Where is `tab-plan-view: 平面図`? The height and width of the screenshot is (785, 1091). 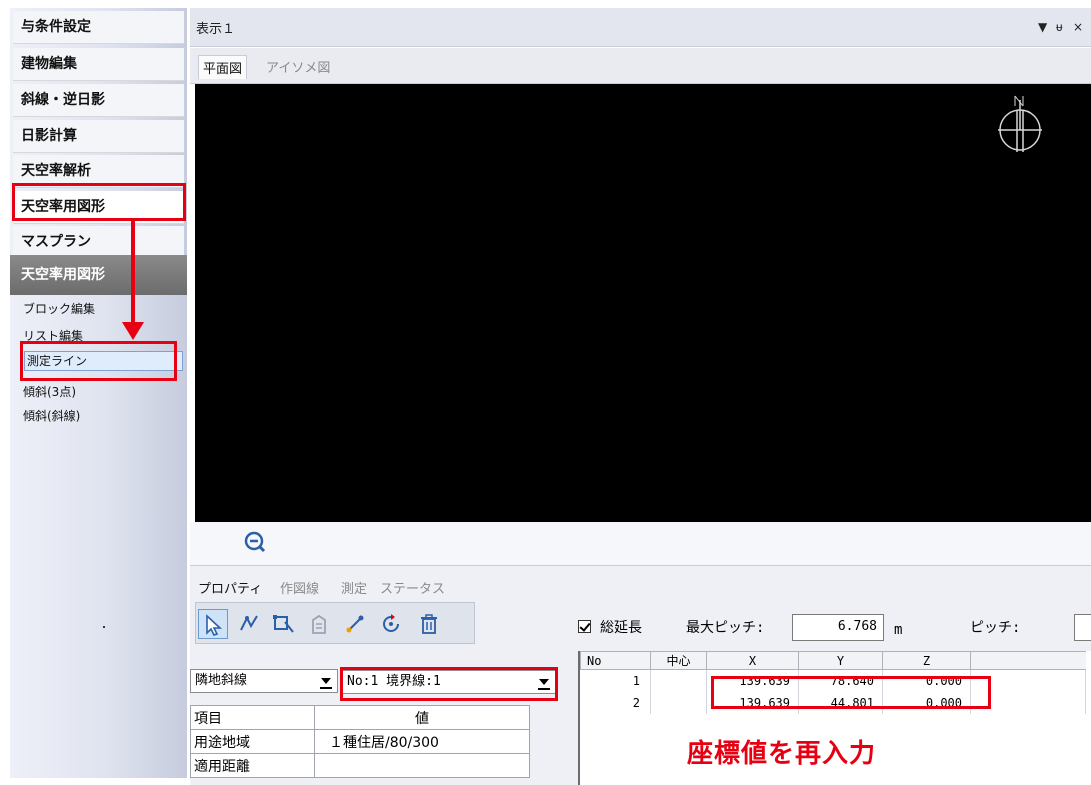
tab-plan-view: 平面図 is located at coordinates (223, 67).